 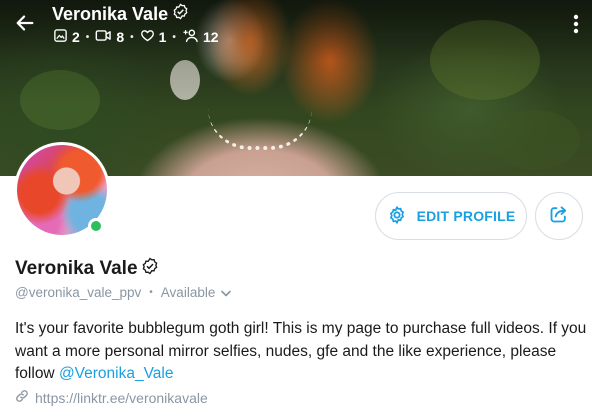 What do you see at coordinates (210, 37) in the screenshot?
I see `stat-fans-count: 12` at bounding box center [210, 37].